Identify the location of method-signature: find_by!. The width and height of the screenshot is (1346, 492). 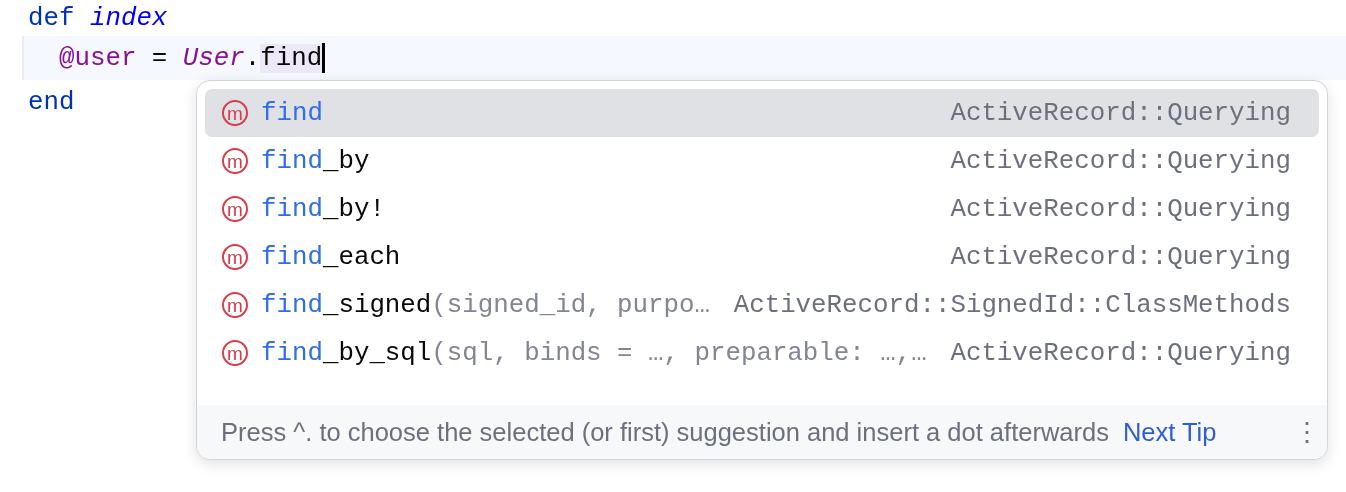
(323, 209).